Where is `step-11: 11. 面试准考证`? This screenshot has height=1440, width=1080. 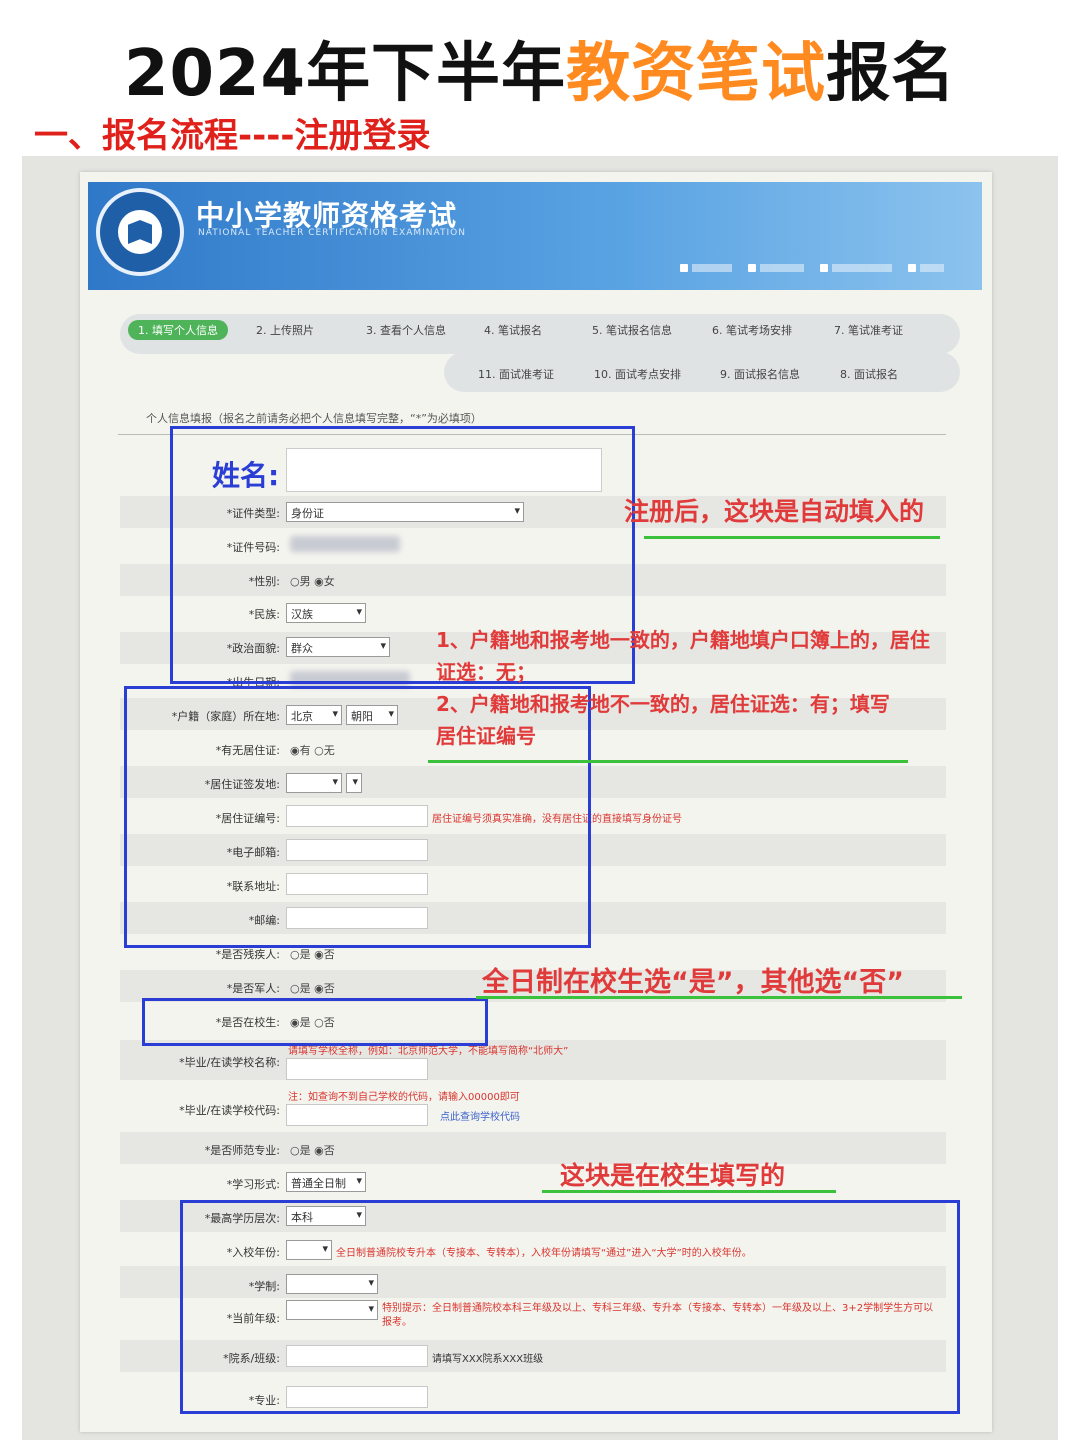
step-11: 11. 面试准考证 is located at coordinates (516, 374).